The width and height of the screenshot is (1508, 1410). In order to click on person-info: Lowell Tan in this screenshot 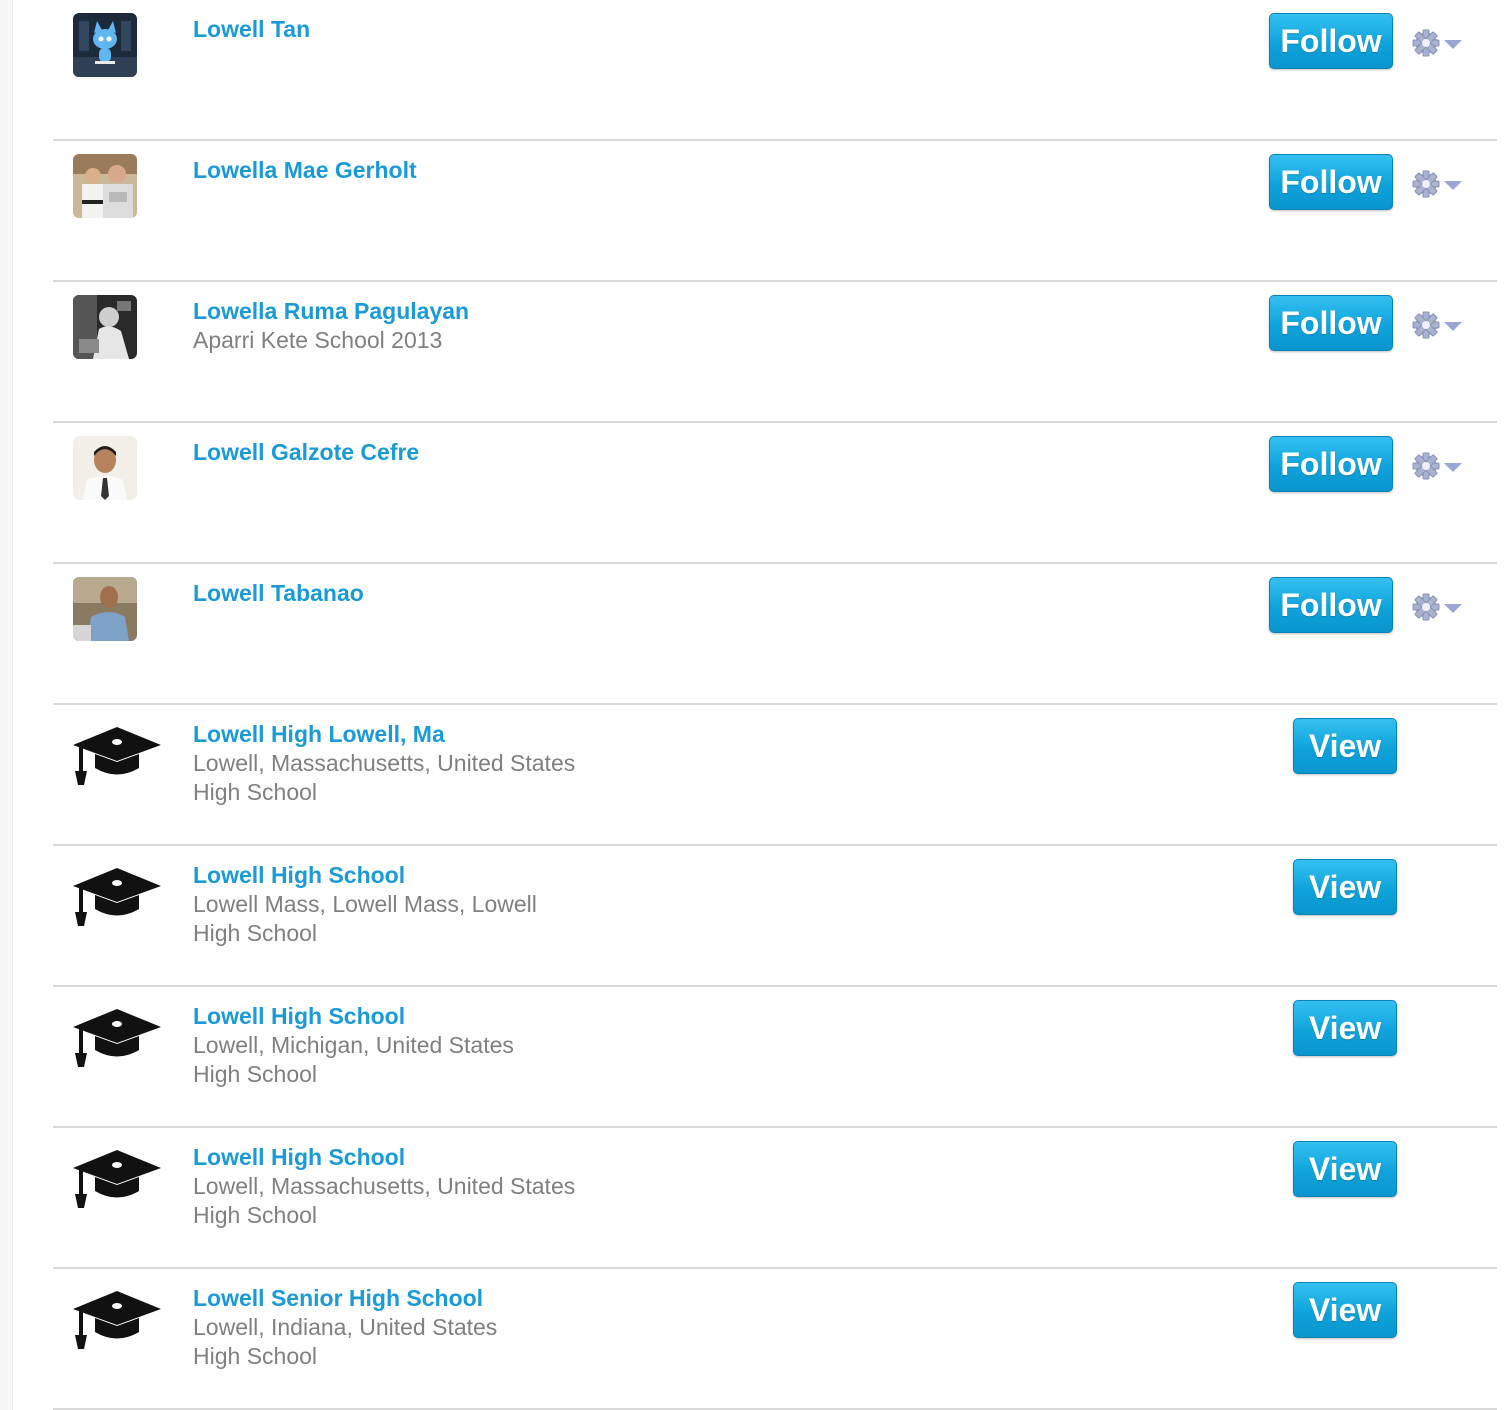, I will do `click(251, 29)`.